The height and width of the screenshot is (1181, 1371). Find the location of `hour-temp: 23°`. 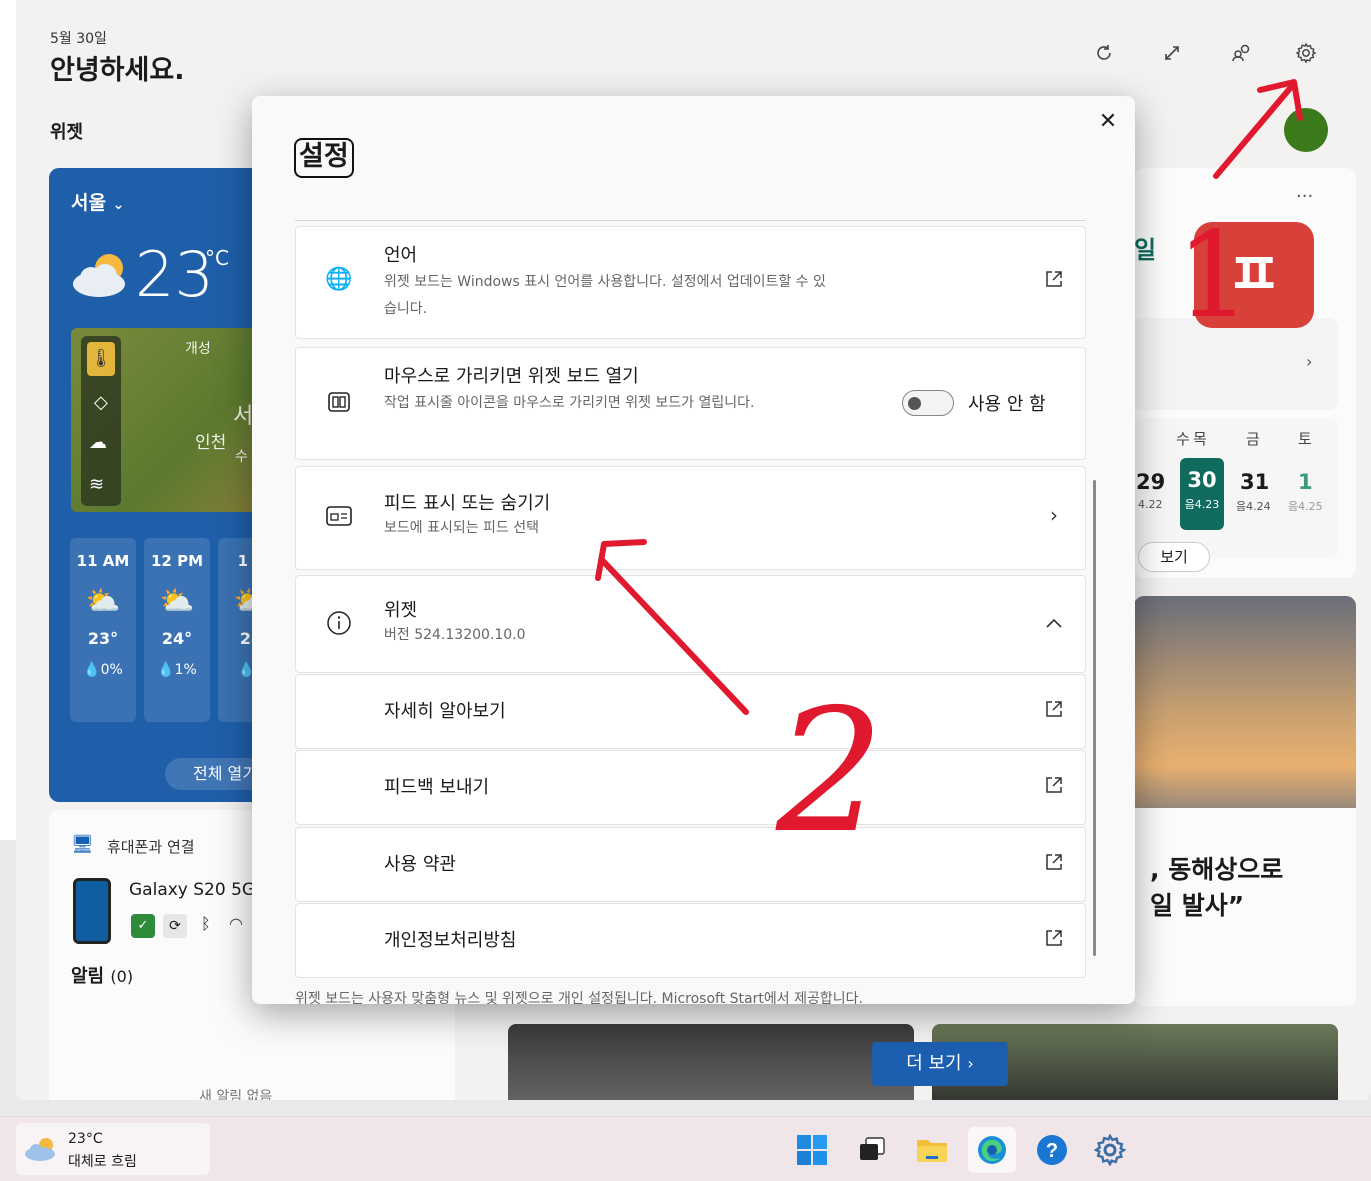

hour-temp: 23° is located at coordinates (103, 638).